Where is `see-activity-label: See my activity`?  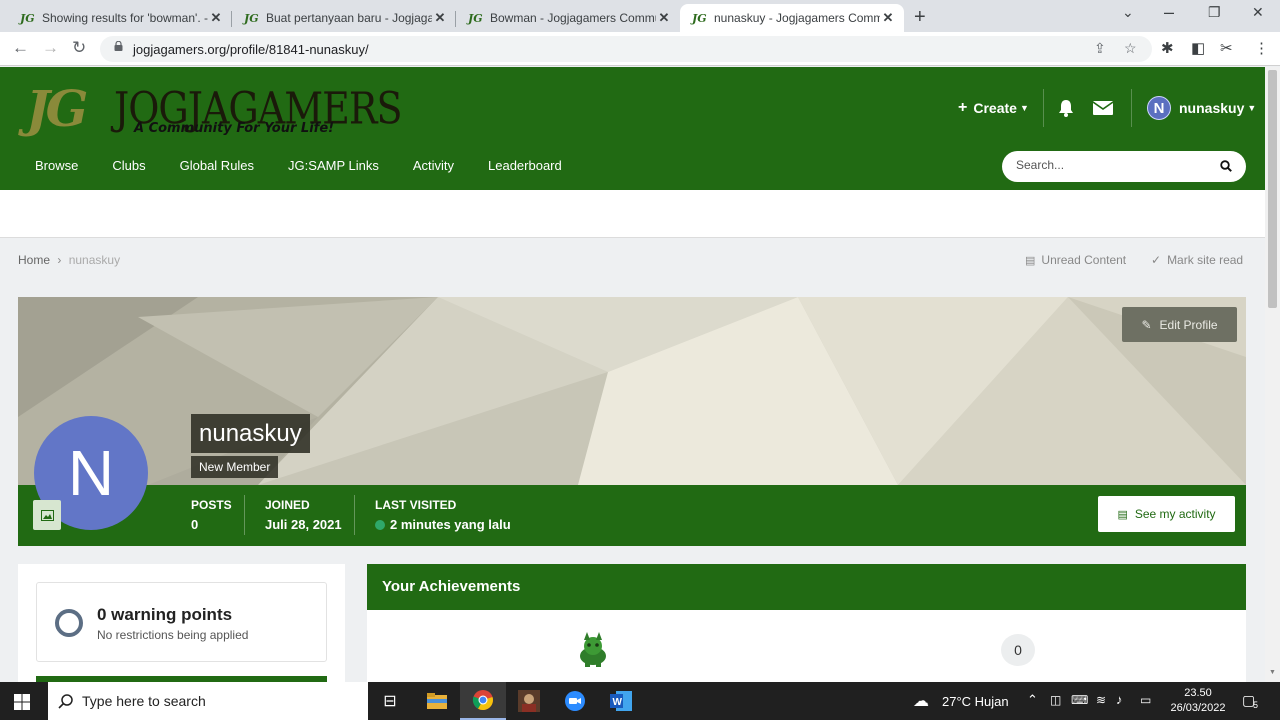
see-activity-label: See my activity is located at coordinates (1175, 514).